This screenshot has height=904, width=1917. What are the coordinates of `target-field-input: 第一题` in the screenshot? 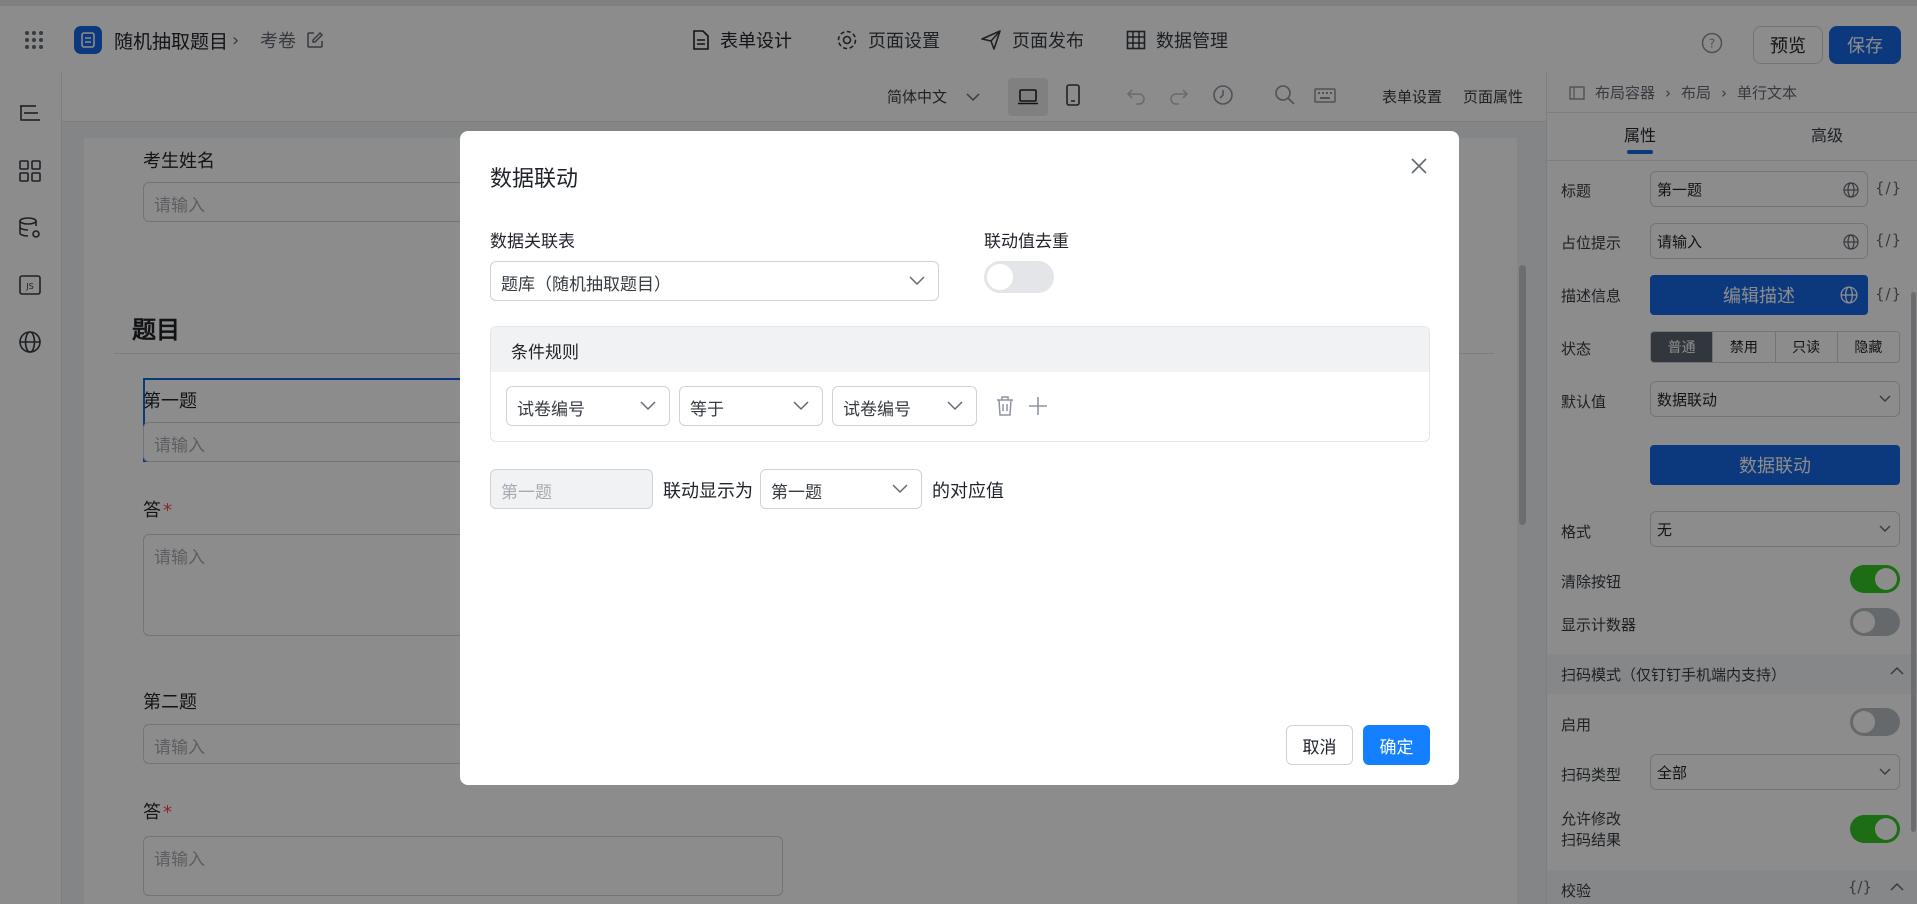 It's located at (571, 489).